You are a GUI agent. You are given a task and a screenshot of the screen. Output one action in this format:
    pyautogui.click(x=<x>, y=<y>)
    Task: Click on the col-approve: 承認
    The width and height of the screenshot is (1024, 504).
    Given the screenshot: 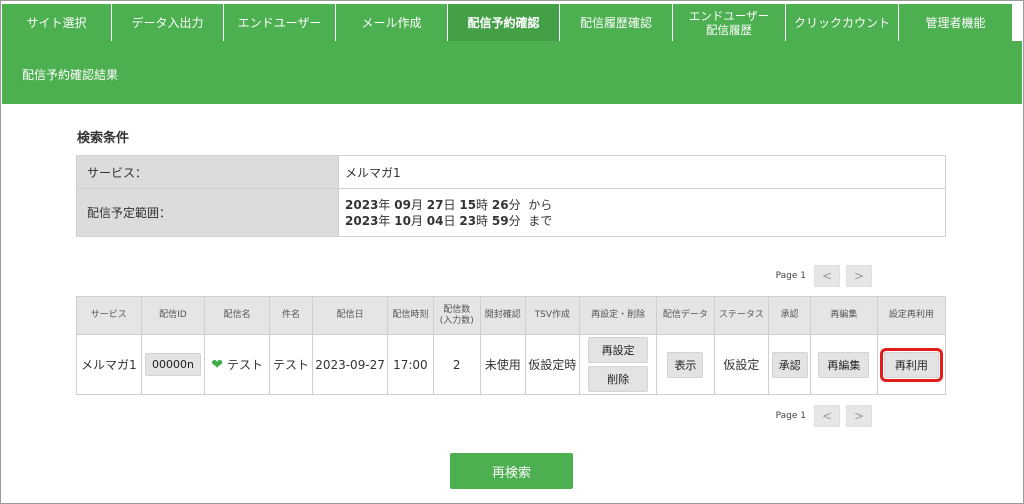 What is the action you would take?
    pyautogui.click(x=789, y=315)
    